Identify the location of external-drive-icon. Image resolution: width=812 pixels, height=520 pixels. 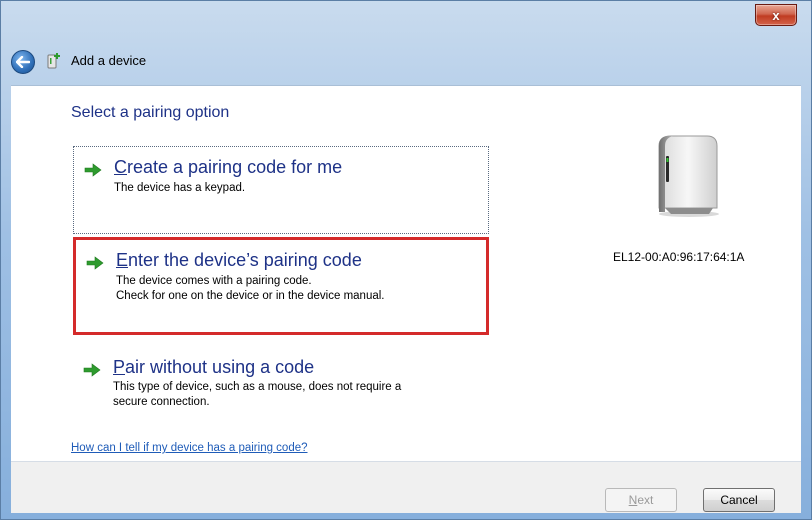
(688, 176).